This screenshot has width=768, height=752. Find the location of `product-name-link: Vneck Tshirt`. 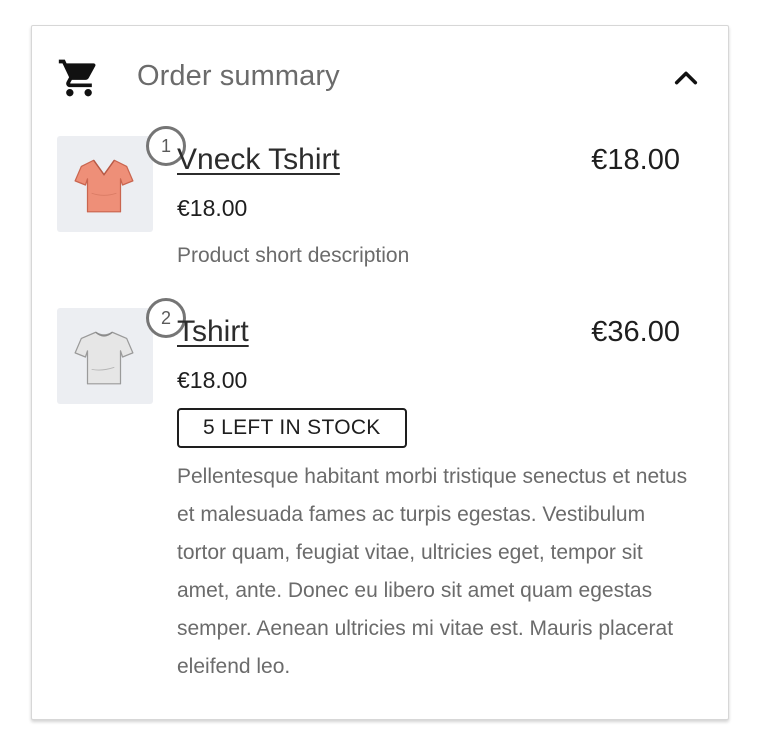

product-name-link: Vneck Tshirt is located at coordinates (258, 160).